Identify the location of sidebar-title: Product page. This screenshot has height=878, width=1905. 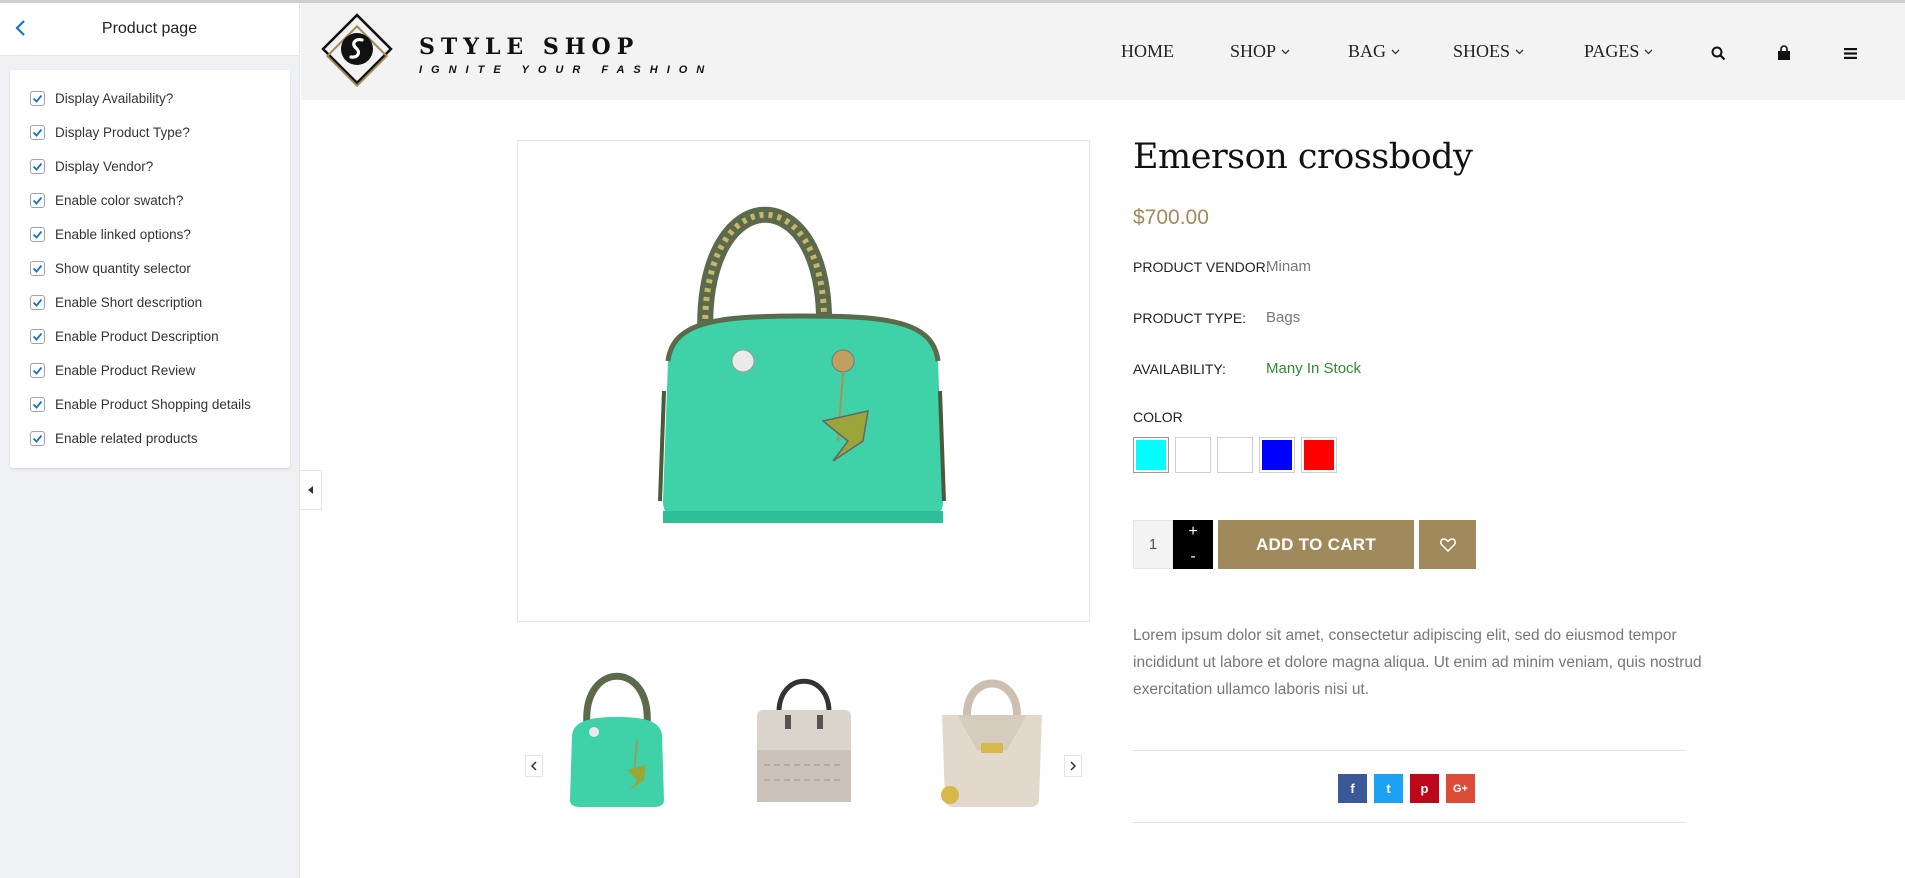
(149, 28).